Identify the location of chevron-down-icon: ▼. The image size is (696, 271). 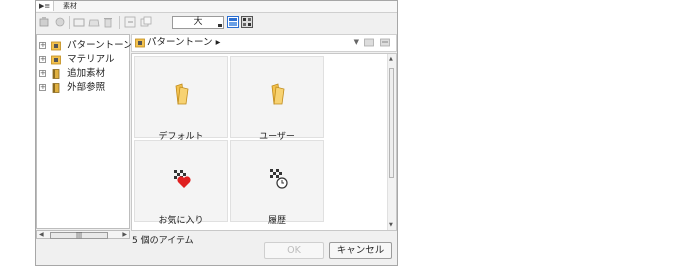
(356, 42).